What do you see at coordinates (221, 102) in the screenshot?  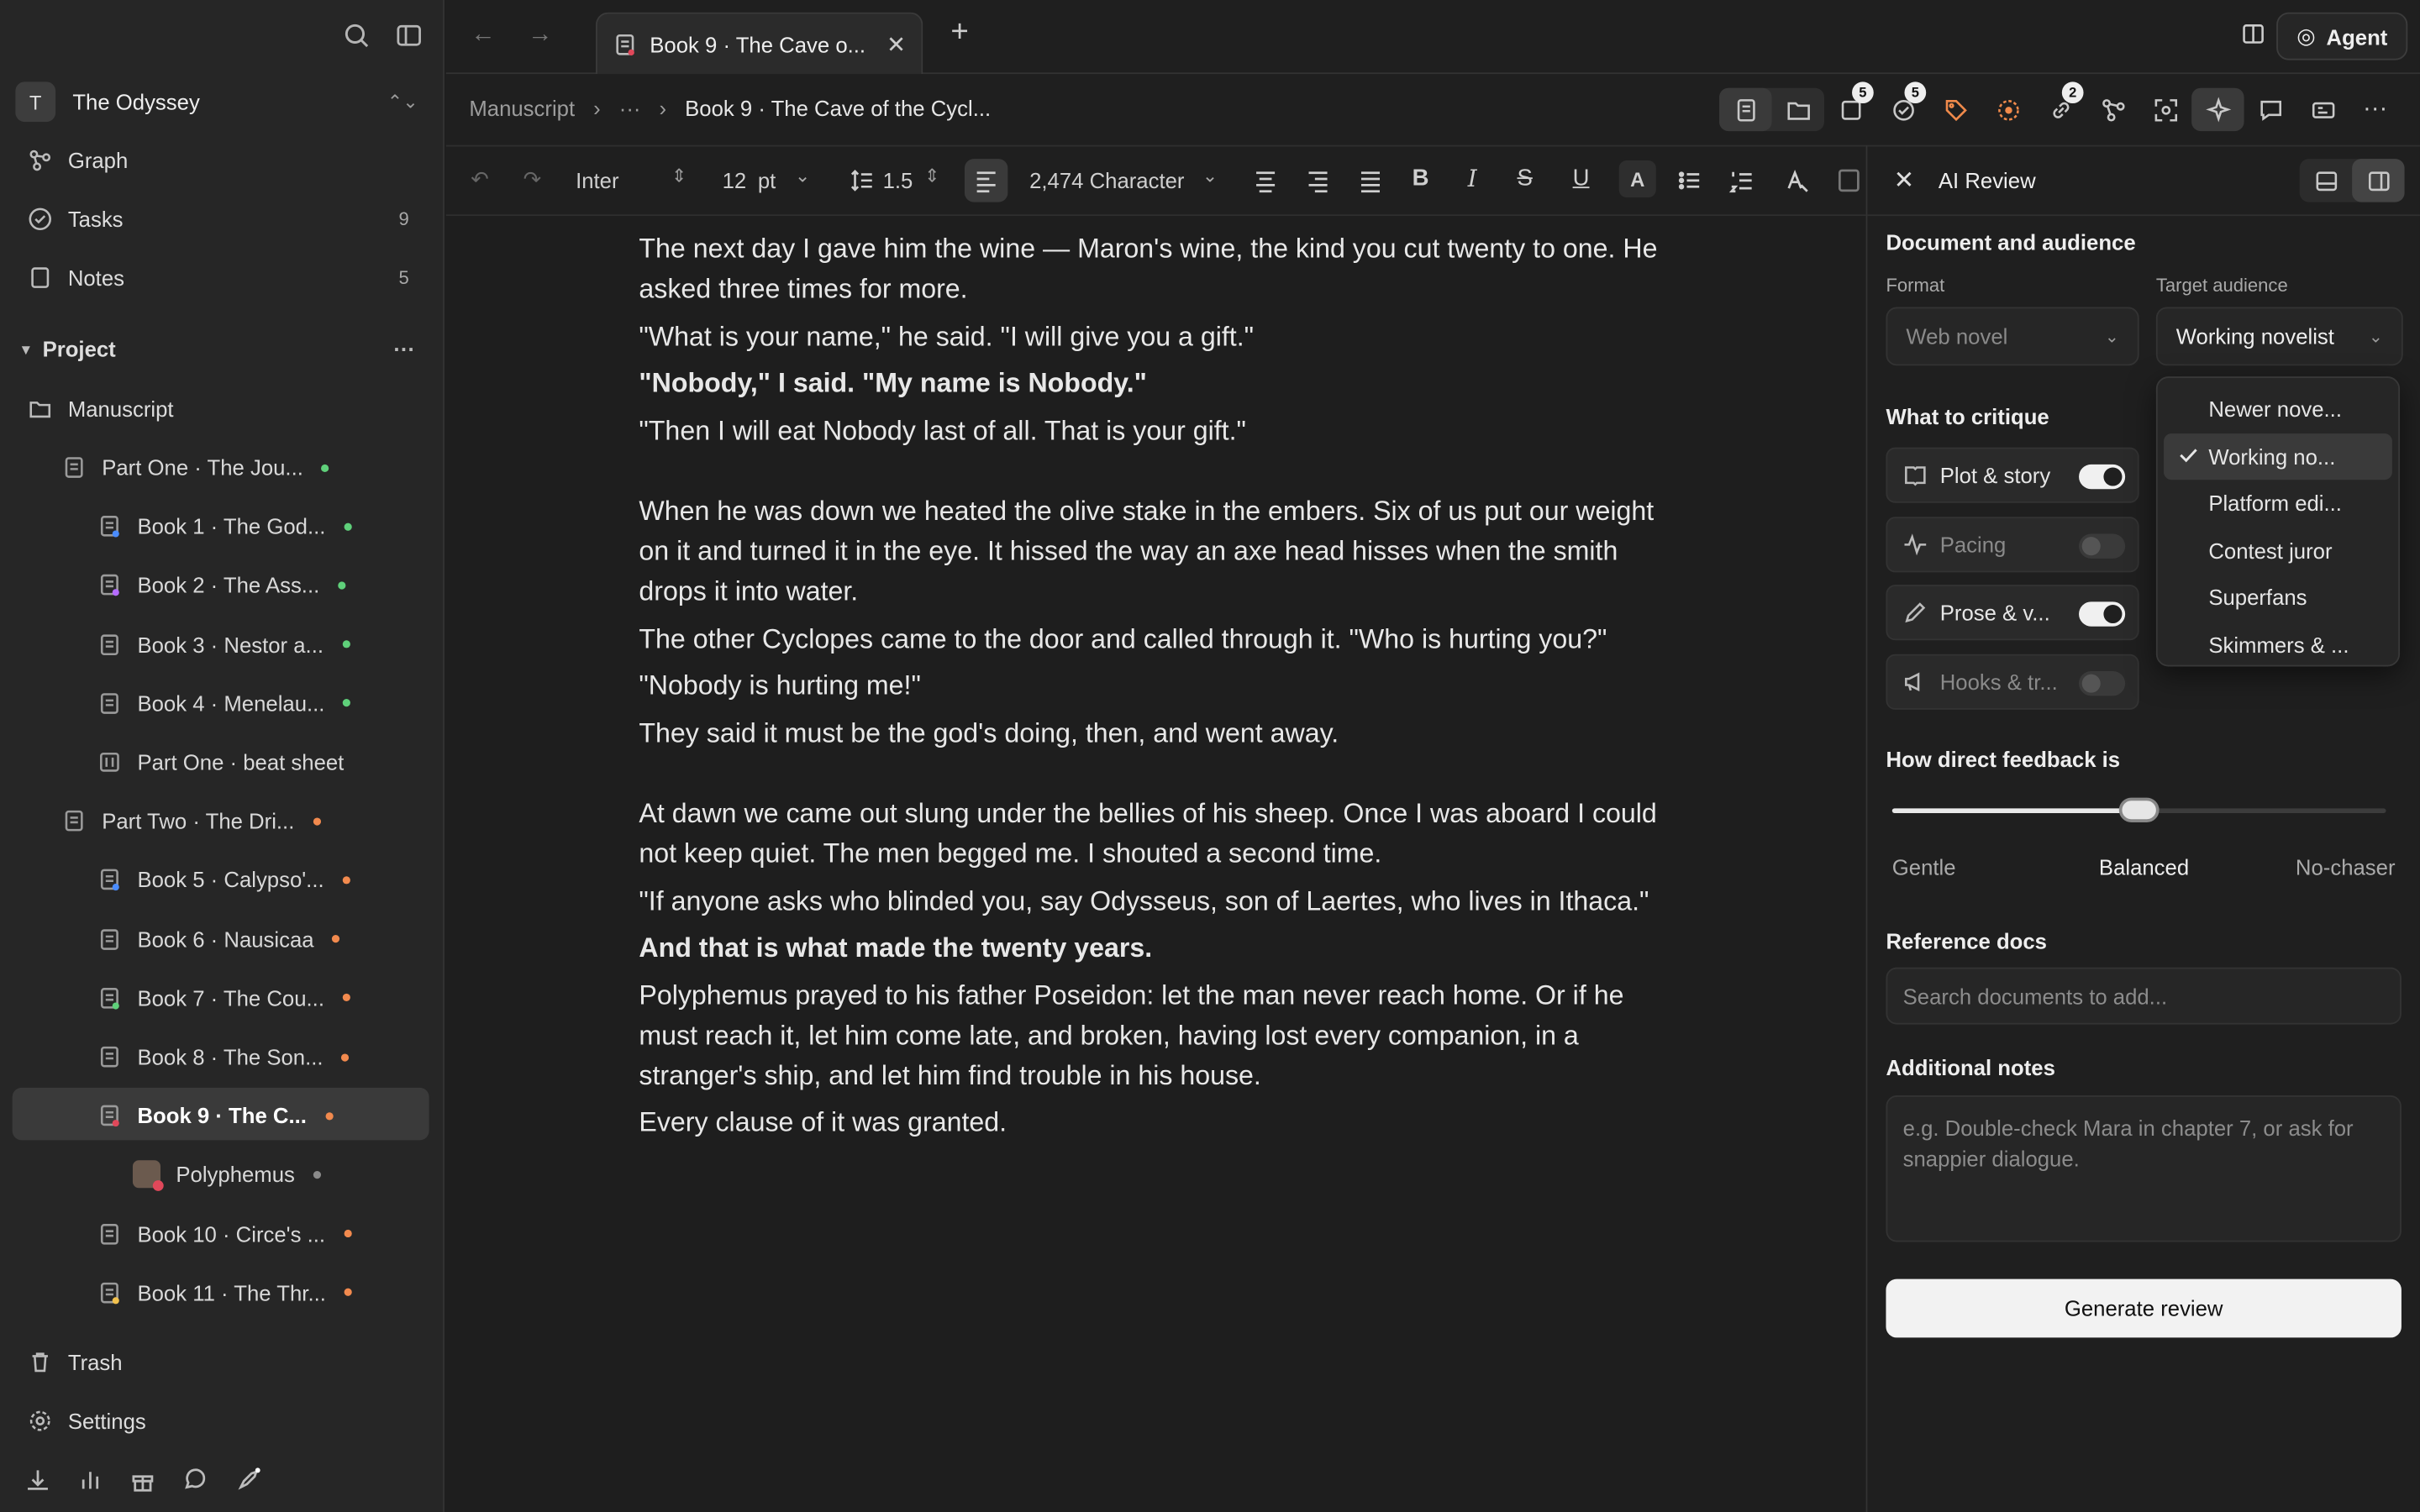 I see `workspace-switcher: T The Odyssey ⌃⌄` at bounding box center [221, 102].